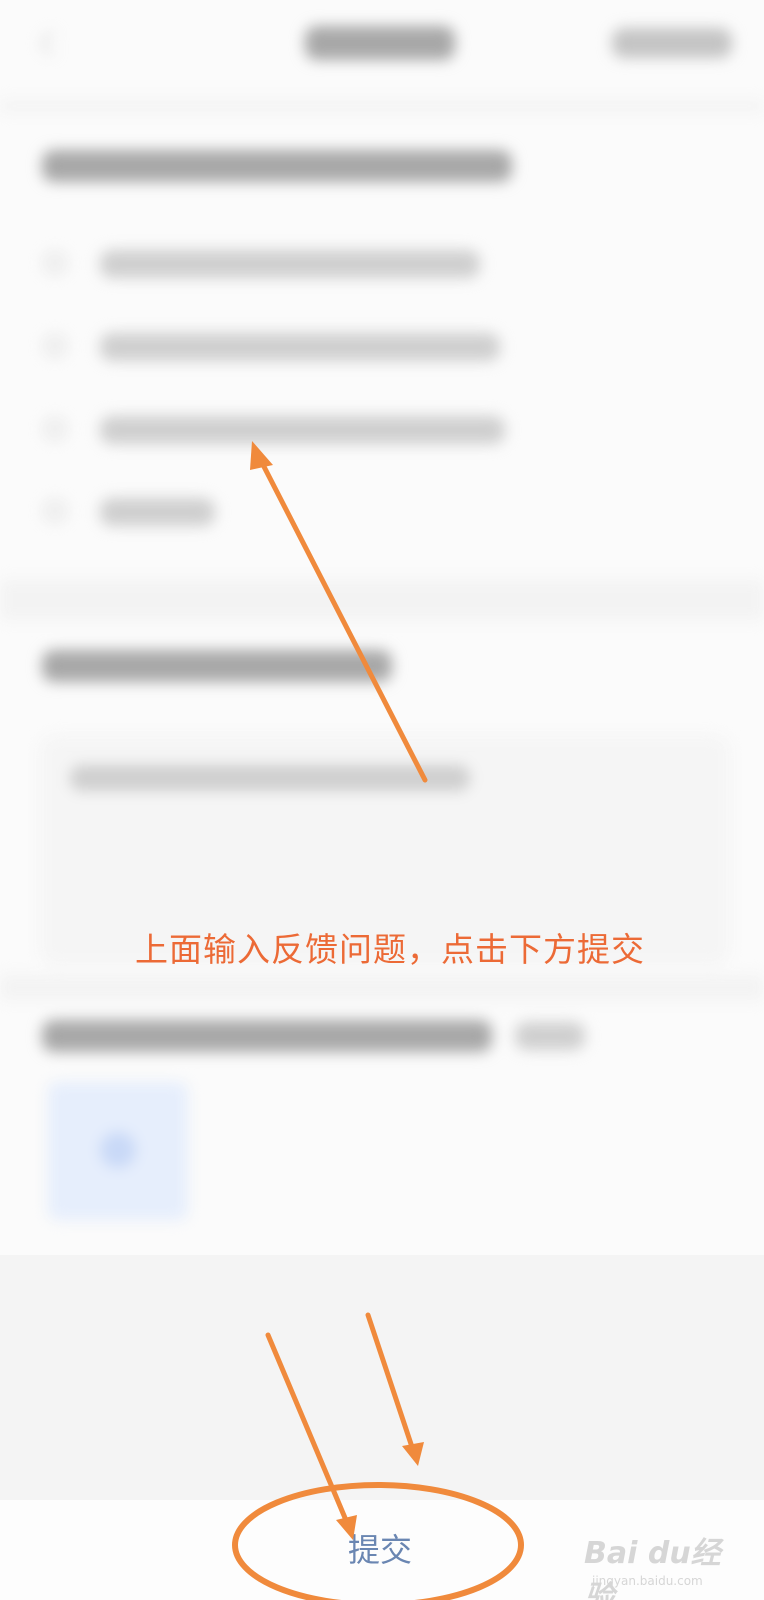  Describe the element at coordinates (267, 1036) in the screenshot. I see `question-3-title-blurred` at that location.